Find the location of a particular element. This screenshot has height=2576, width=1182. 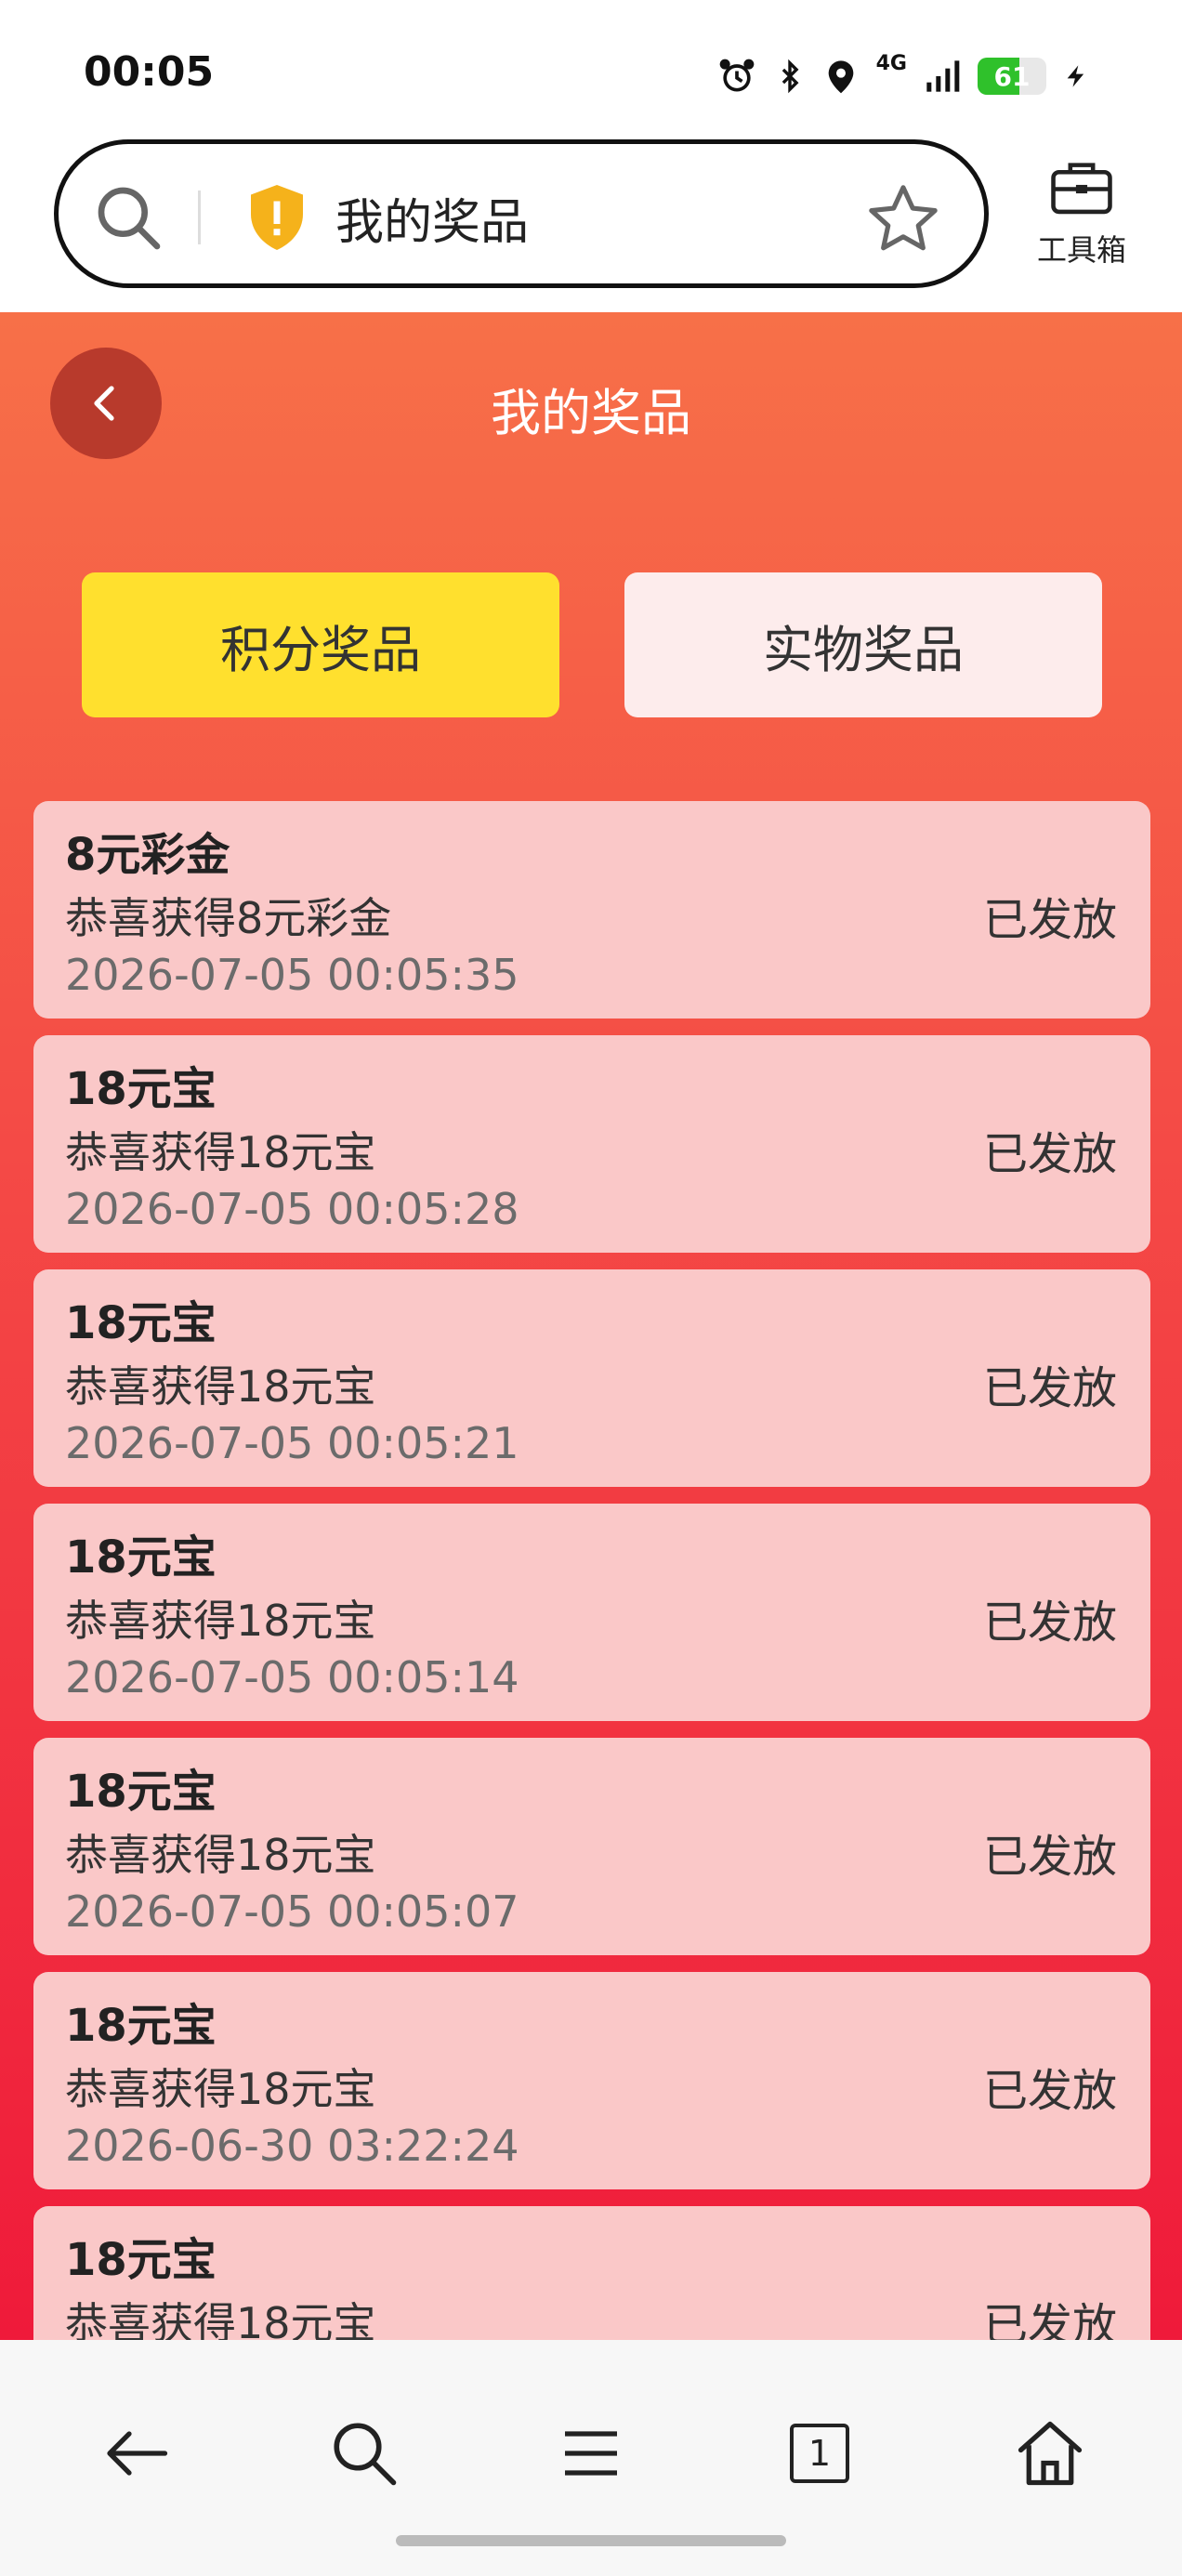

prize-description: 恭喜获得8元彩金 is located at coordinates (228, 918).